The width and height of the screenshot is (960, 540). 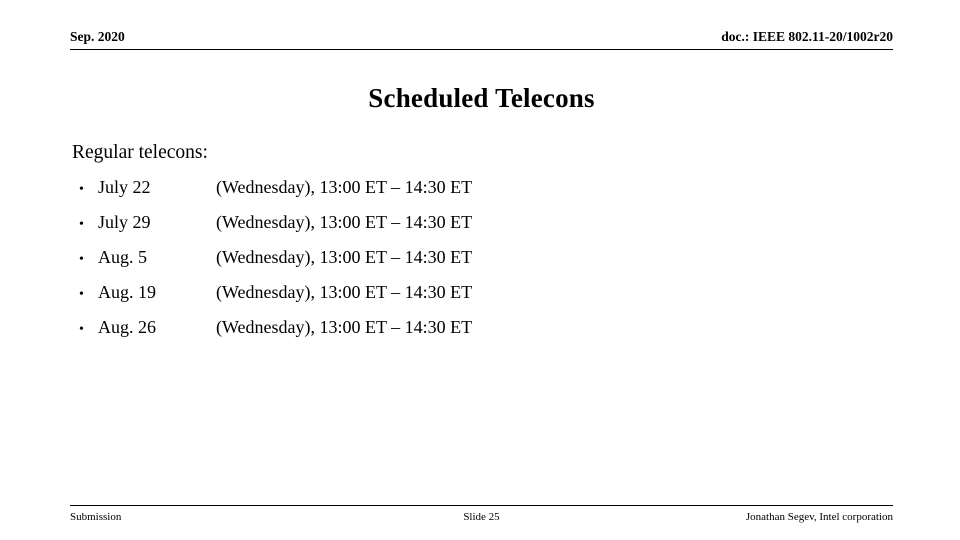 What do you see at coordinates (127, 292) in the screenshot?
I see `telecon-date: Aug. 19` at bounding box center [127, 292].